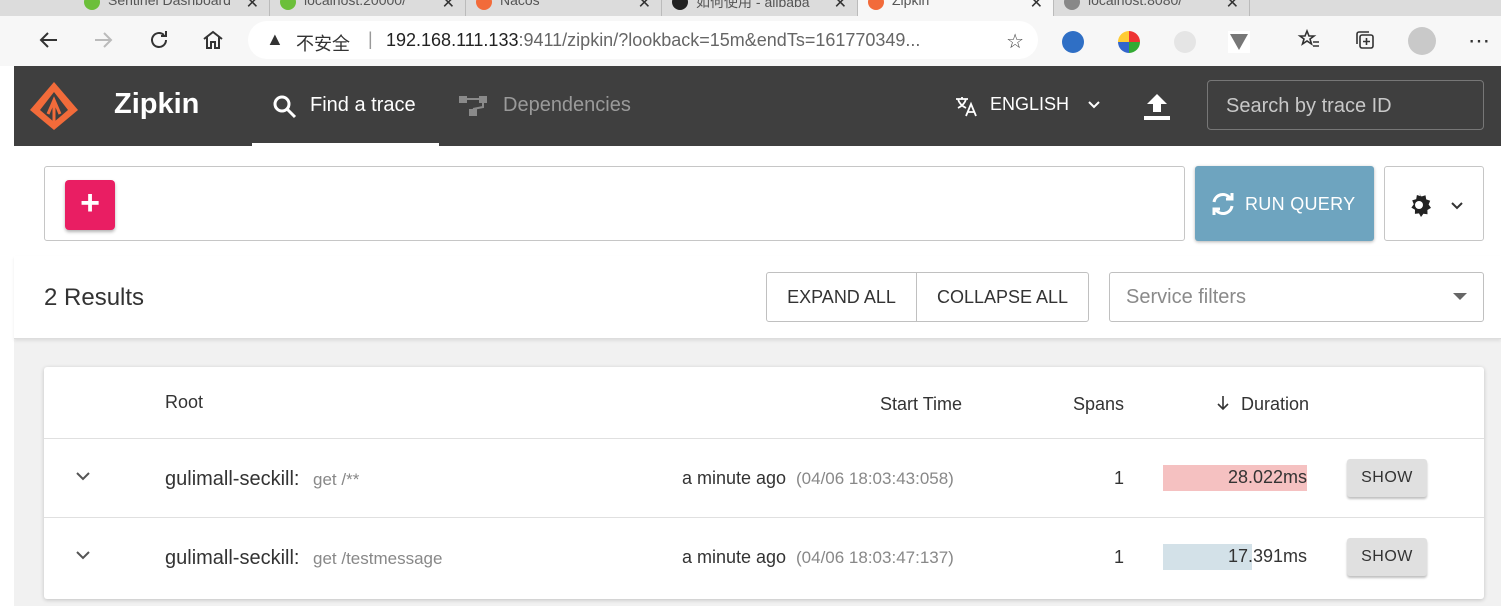 The width and height of the screenshot is (1501, 606). I want to click on extension-ie-icon, so click(1073, 42).